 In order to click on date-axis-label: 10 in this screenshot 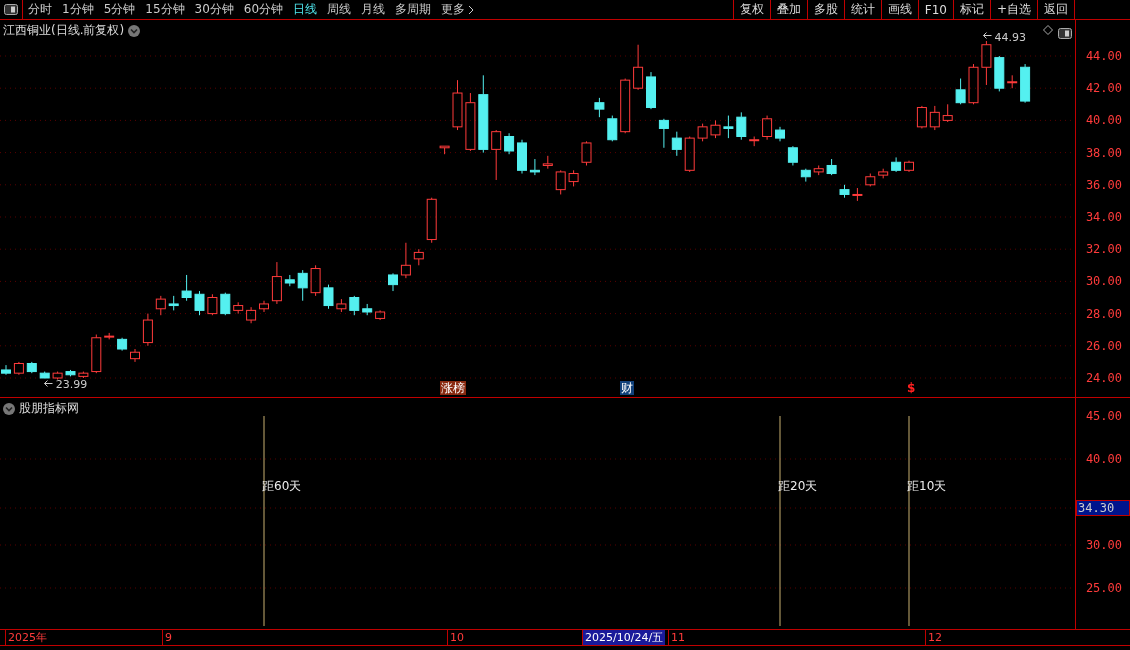, I will do `click(456, 637)`.